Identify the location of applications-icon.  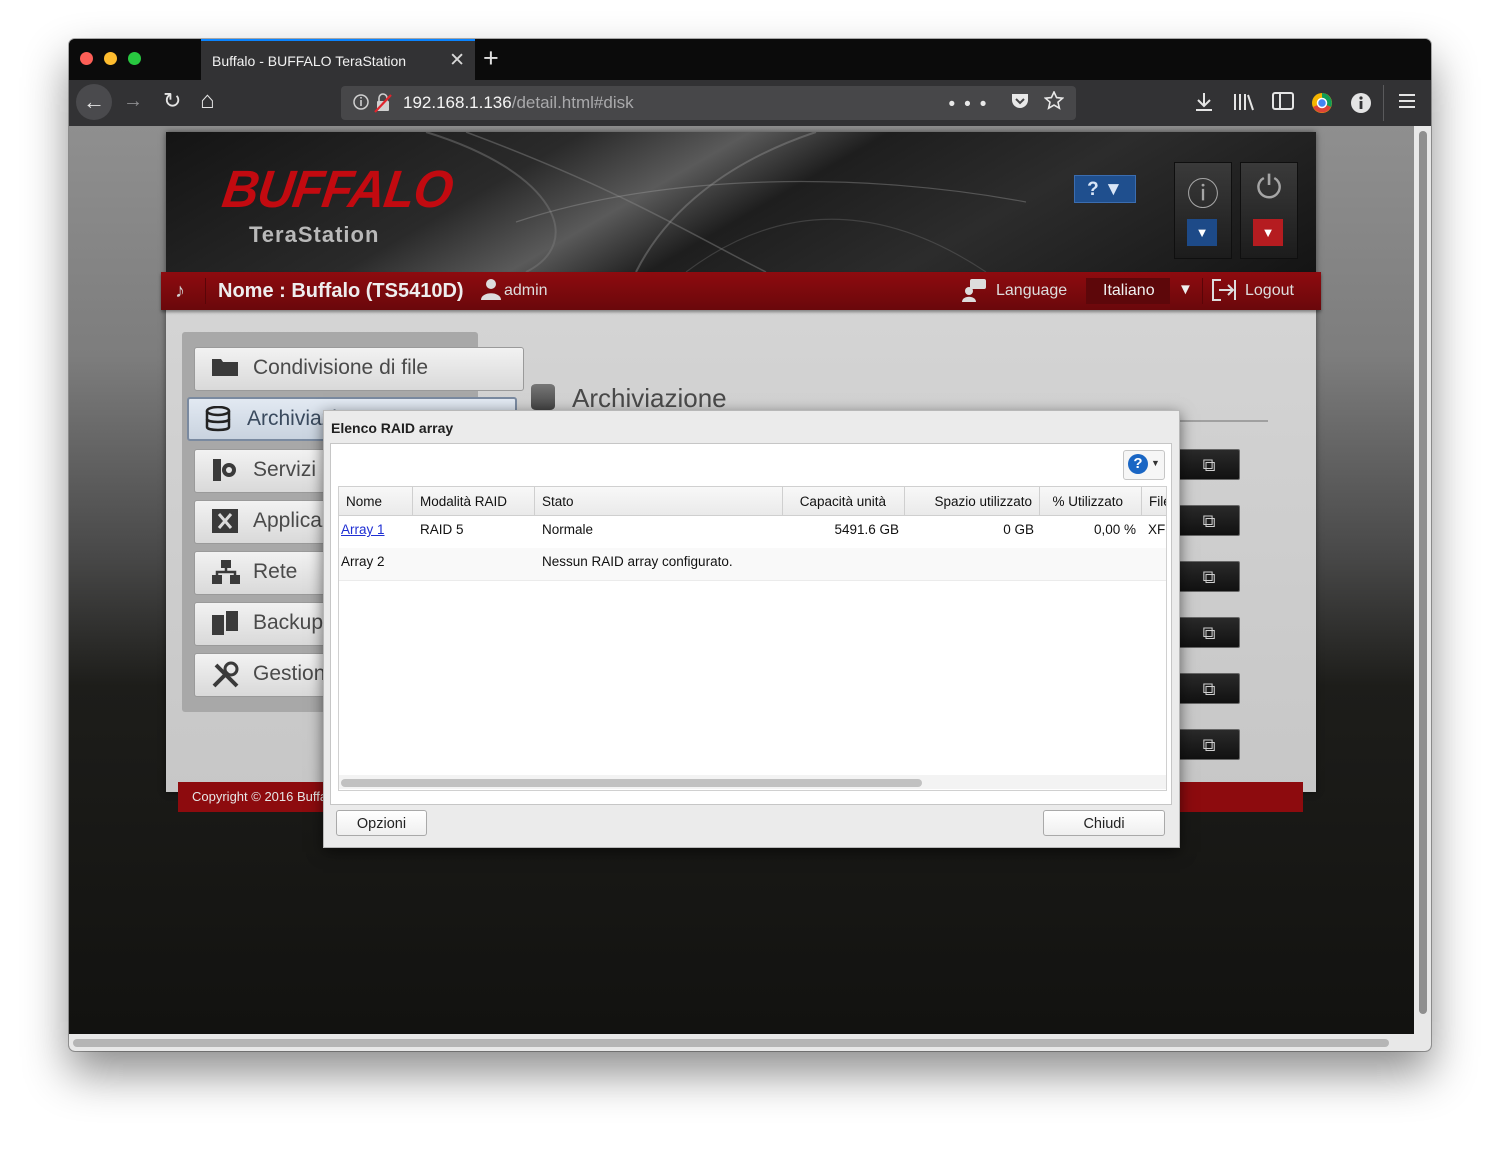
(225, 524).